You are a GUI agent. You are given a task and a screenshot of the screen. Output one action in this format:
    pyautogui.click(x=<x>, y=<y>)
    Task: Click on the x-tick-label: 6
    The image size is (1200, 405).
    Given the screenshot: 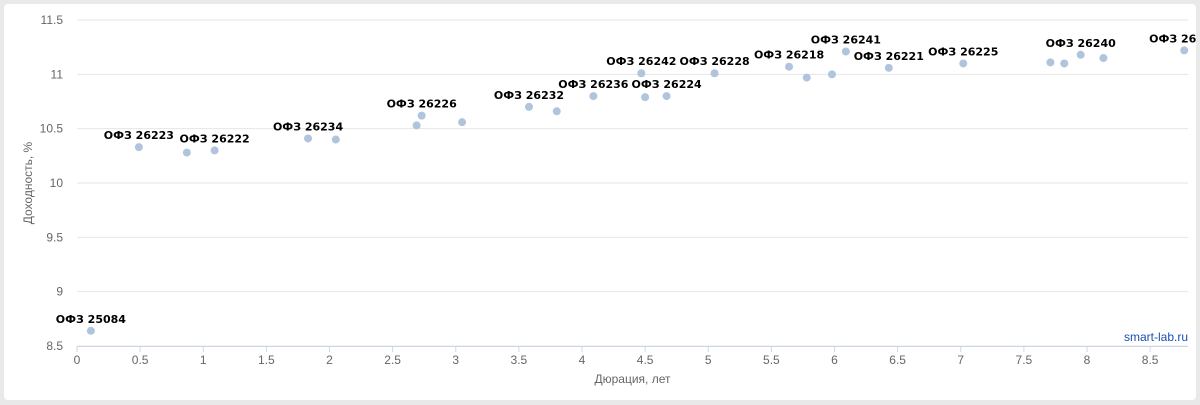 What is the action you would take?
    pyautogui.click(x=834, y=360)
    